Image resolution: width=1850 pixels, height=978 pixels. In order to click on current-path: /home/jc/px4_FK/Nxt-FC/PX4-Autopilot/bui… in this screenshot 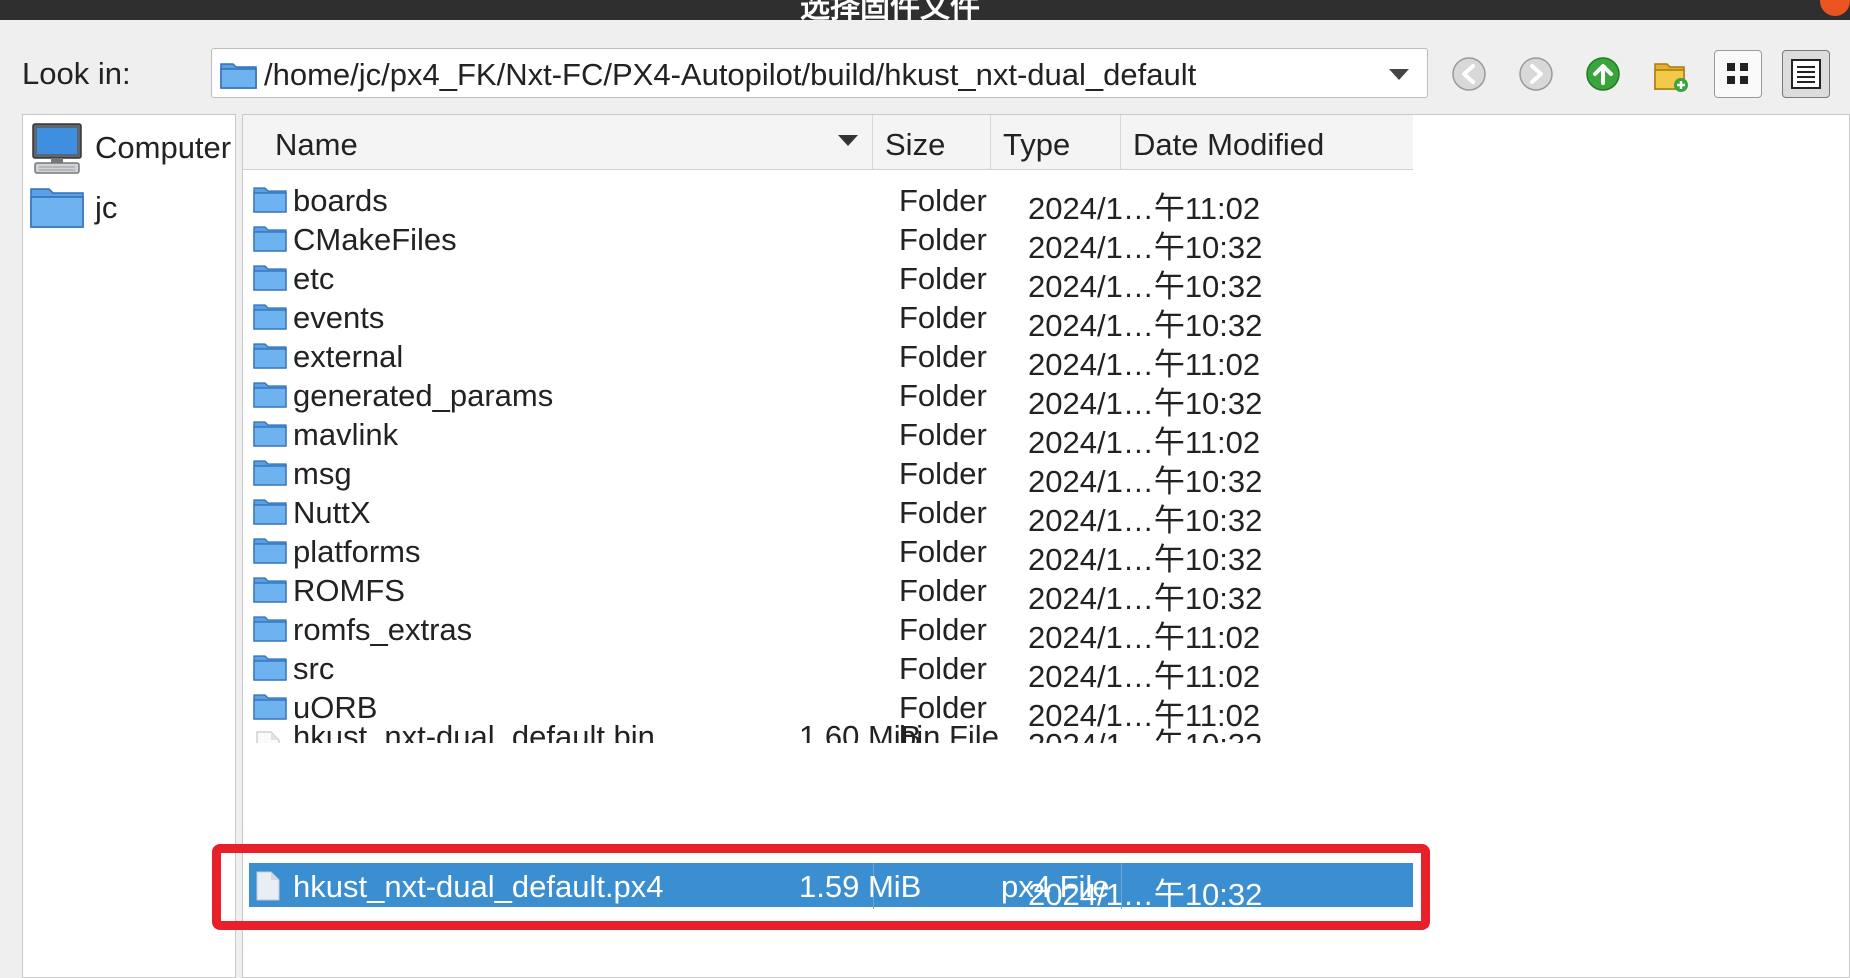, I will do `click(730, 74)`.